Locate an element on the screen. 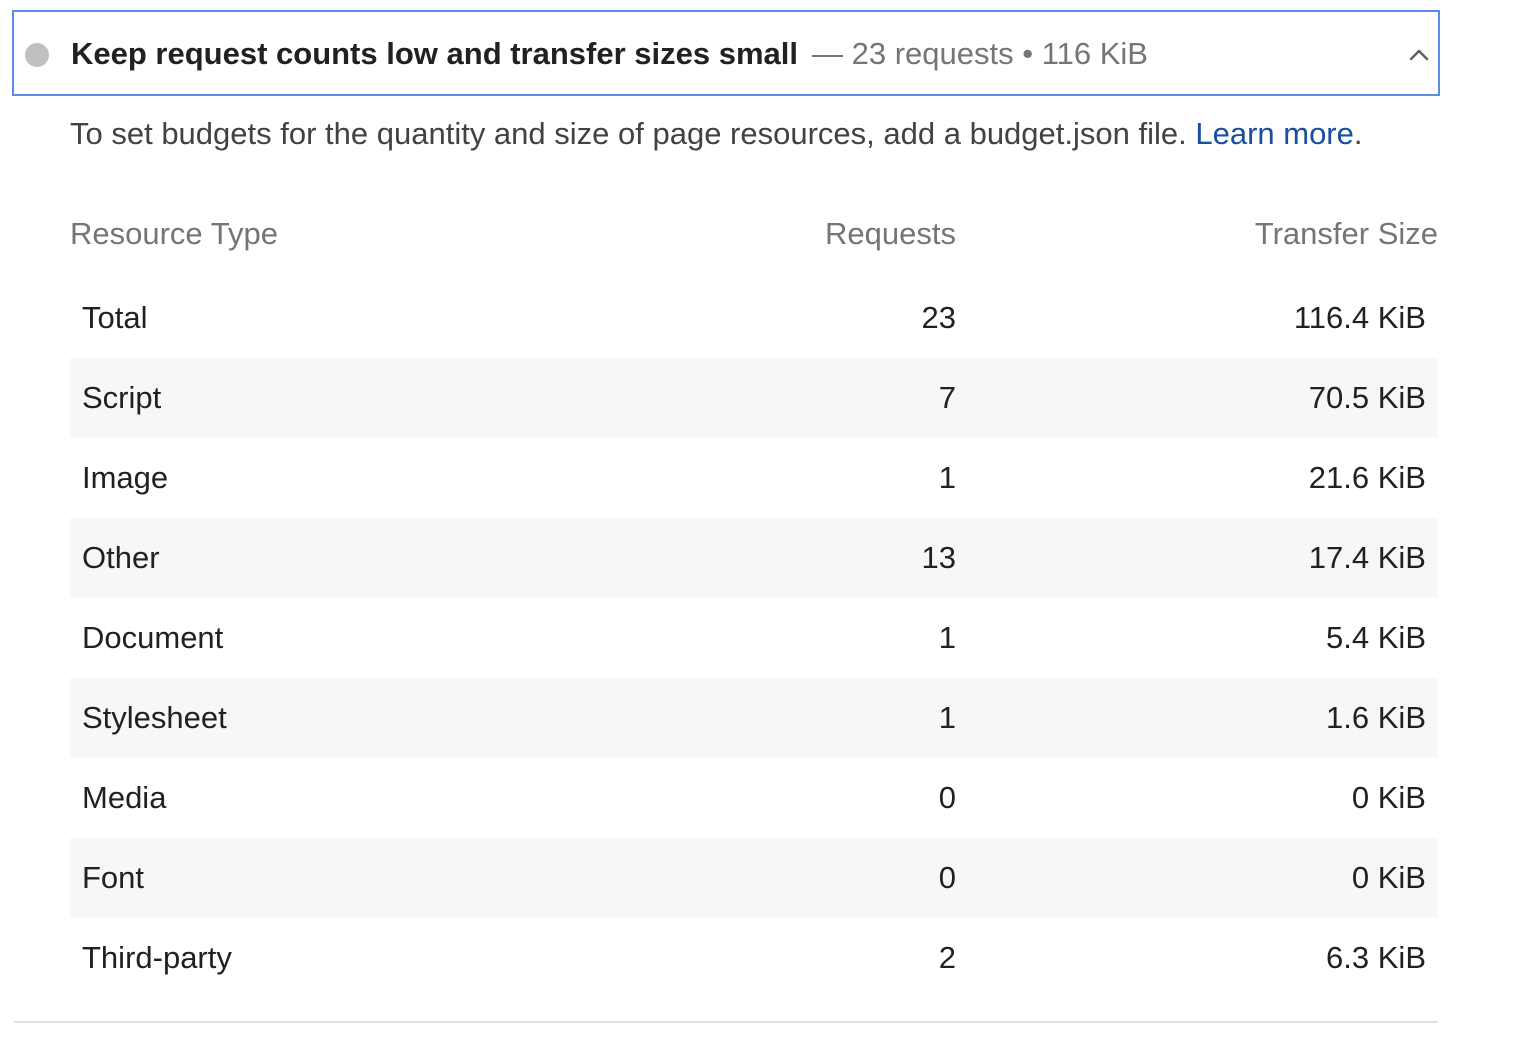  description-end: . is located at coordinates (1358, 133).